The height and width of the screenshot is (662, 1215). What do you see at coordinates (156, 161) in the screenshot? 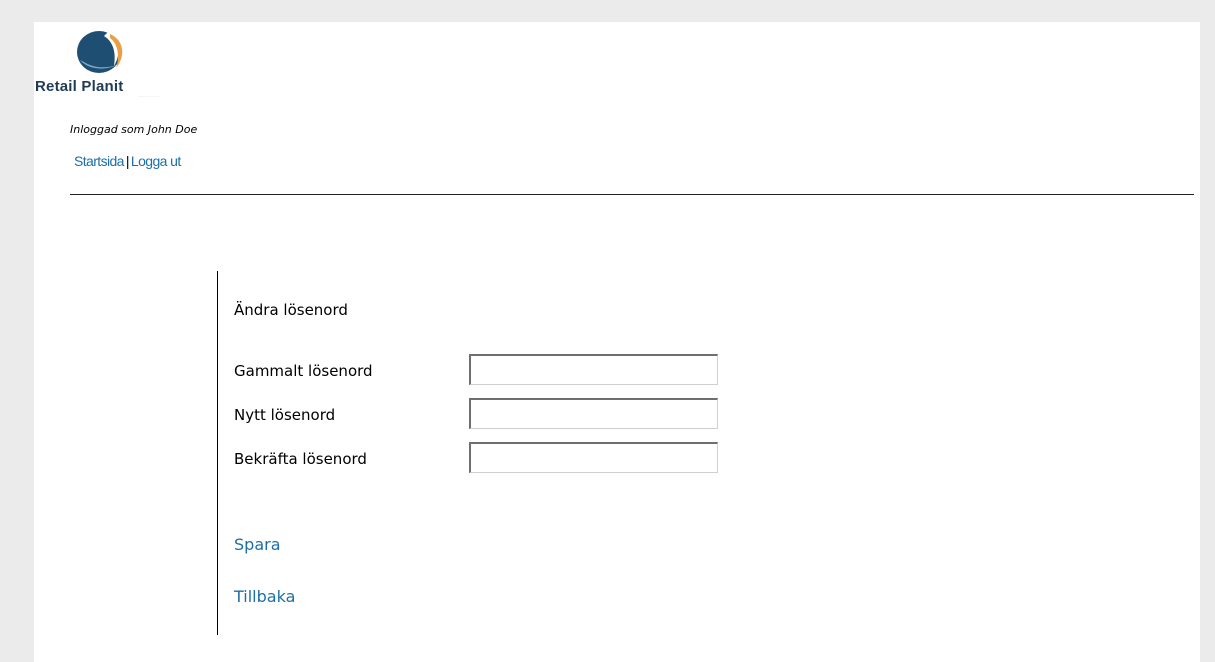
I see `logout-link: Logga ut` at bounding box center [156, 161].